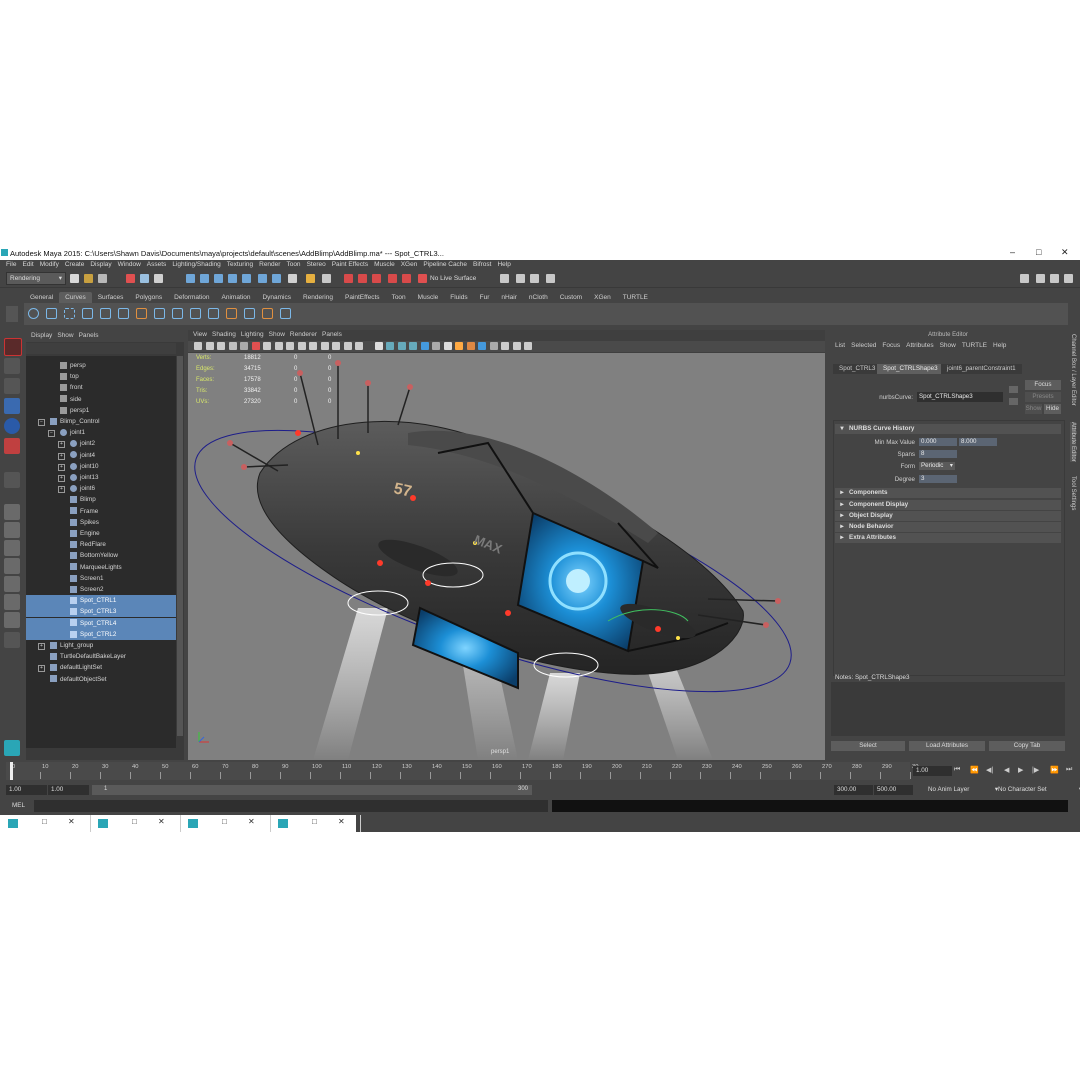 The width and height of the screenshot is (1080, 1080). I want to click on outliner-item: MarqueeLights, so click(101, 567).